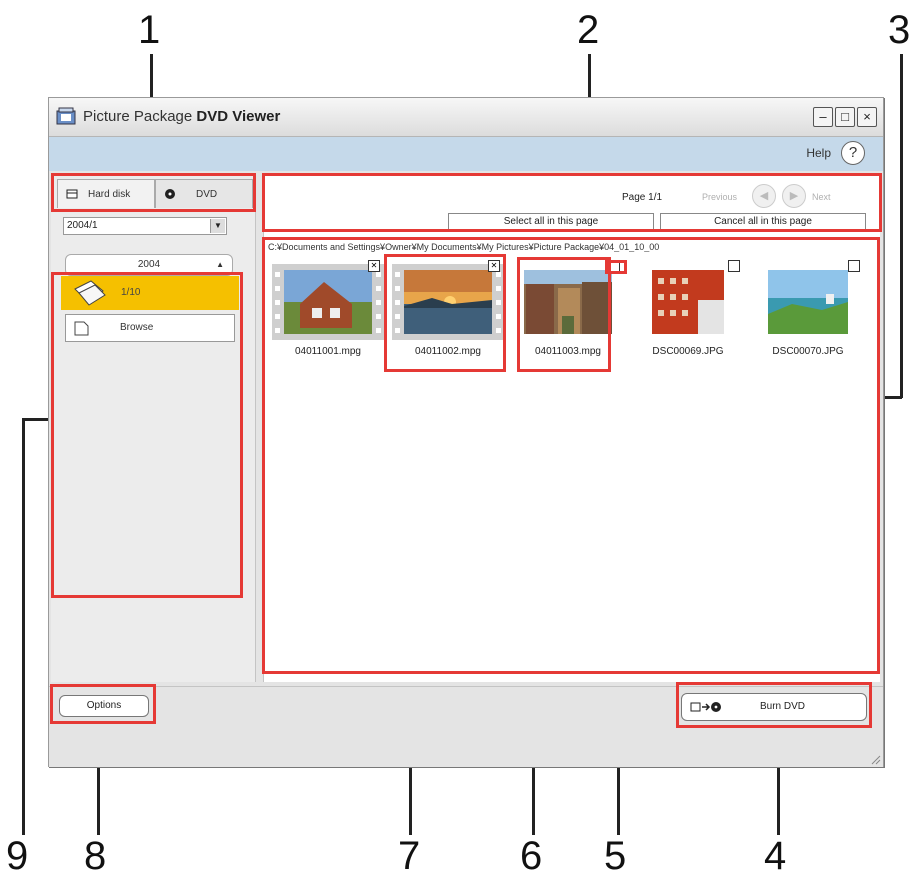 Image resolution: width=912 pixels, height=878 pixels. What do you see at coordinates (104, 706) in the screenshot?
I see `options-button: Options` at bounding box center [104, 706].